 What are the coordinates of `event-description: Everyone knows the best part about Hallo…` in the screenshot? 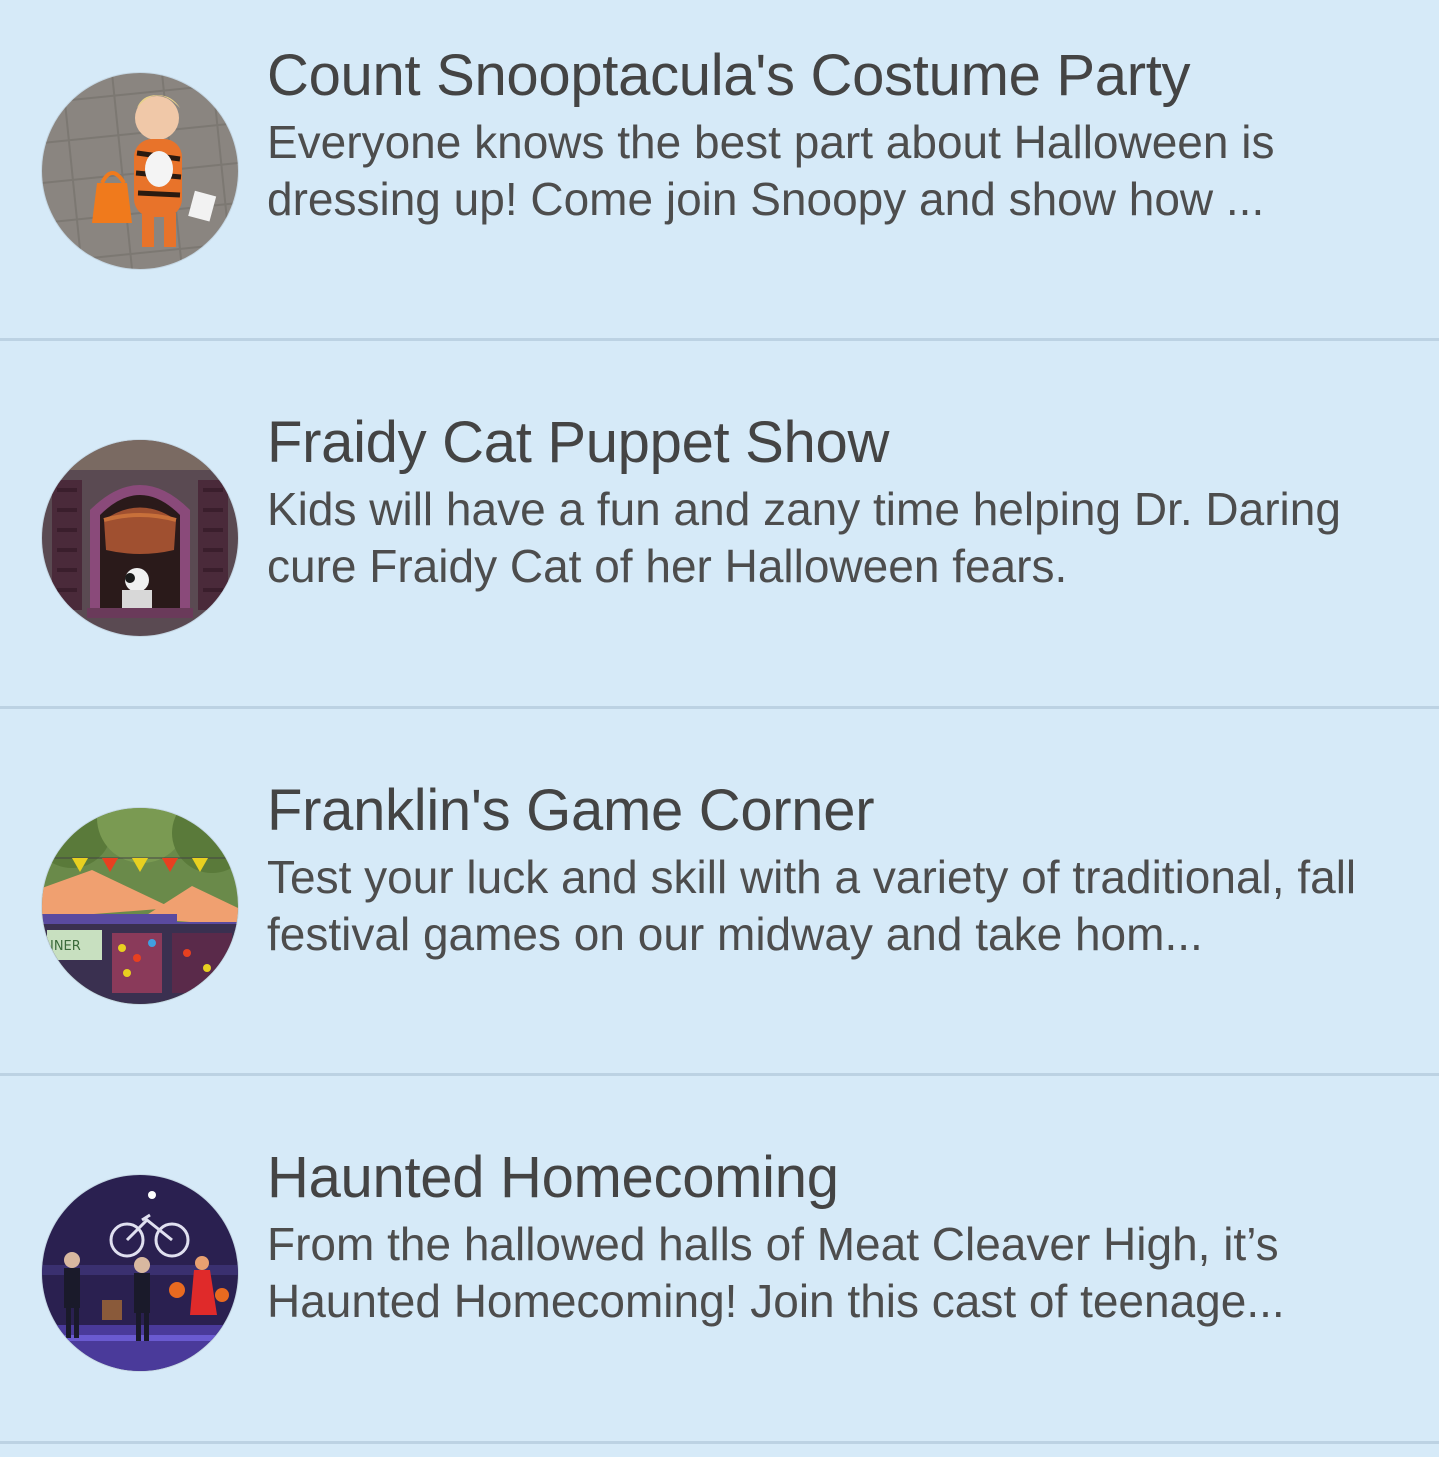 It's located at (771, 170).